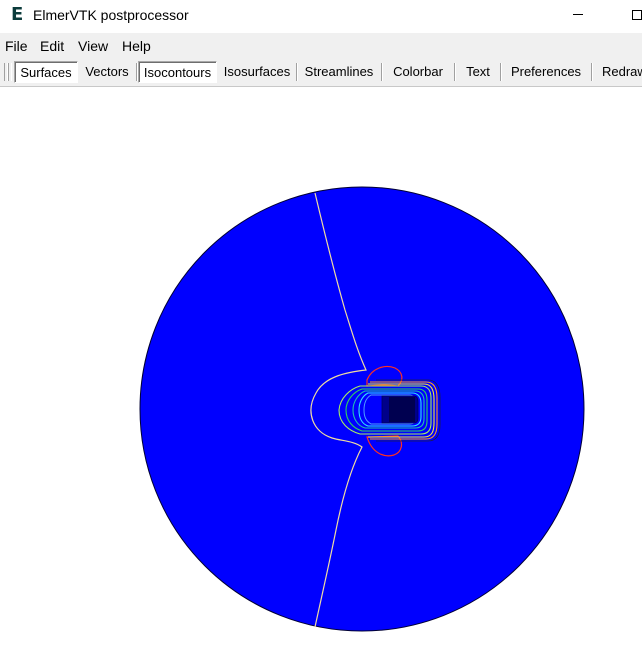  I want to click on window-title: ElmerVTK postprocessor, so click(111, 15).